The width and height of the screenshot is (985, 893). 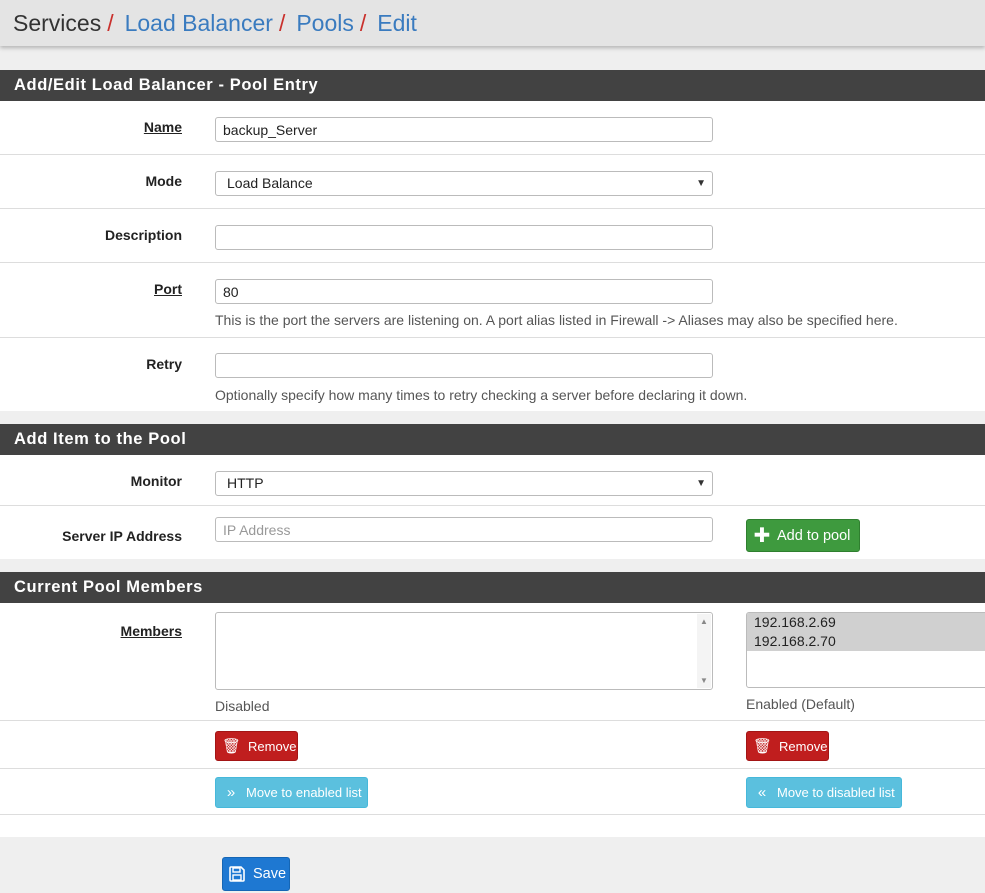 What do you see at coordinates (164, 364) in the screenshot?
I see `retry-label: Retry` at bounding box center [164, 364].